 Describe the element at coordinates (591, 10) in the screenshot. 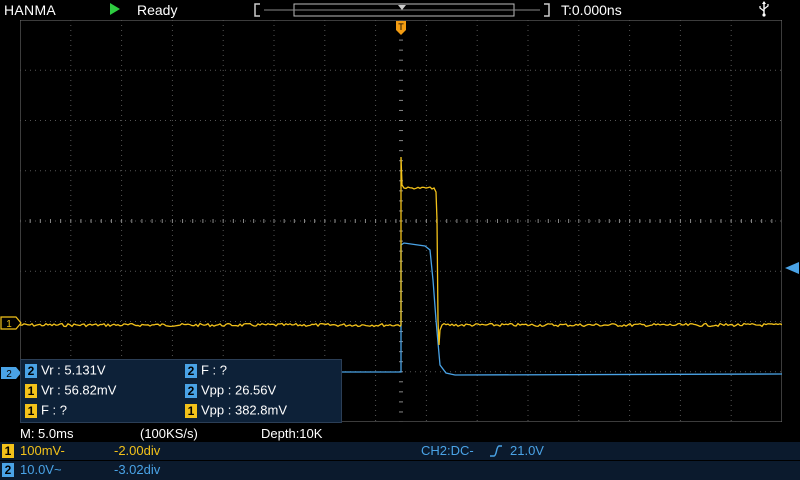

I see `trigger-time-readout: T:0.000ns` at that location.